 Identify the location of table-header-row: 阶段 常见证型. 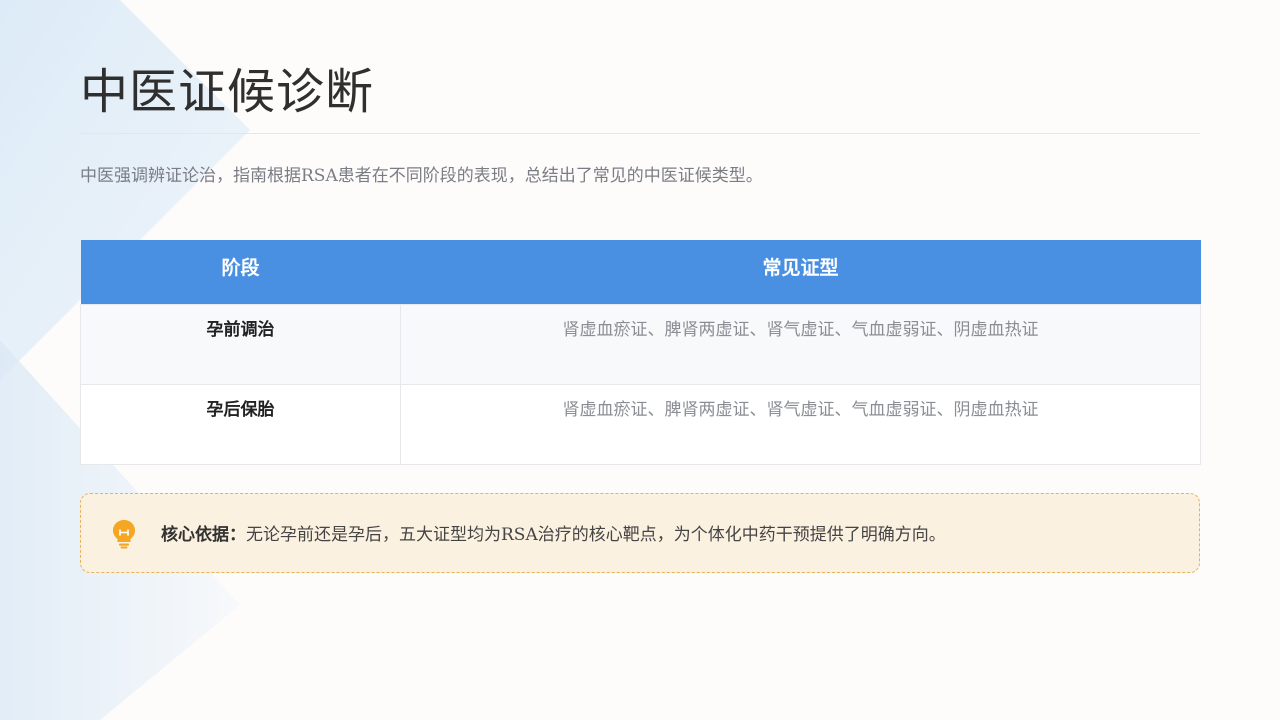
(640, 272).